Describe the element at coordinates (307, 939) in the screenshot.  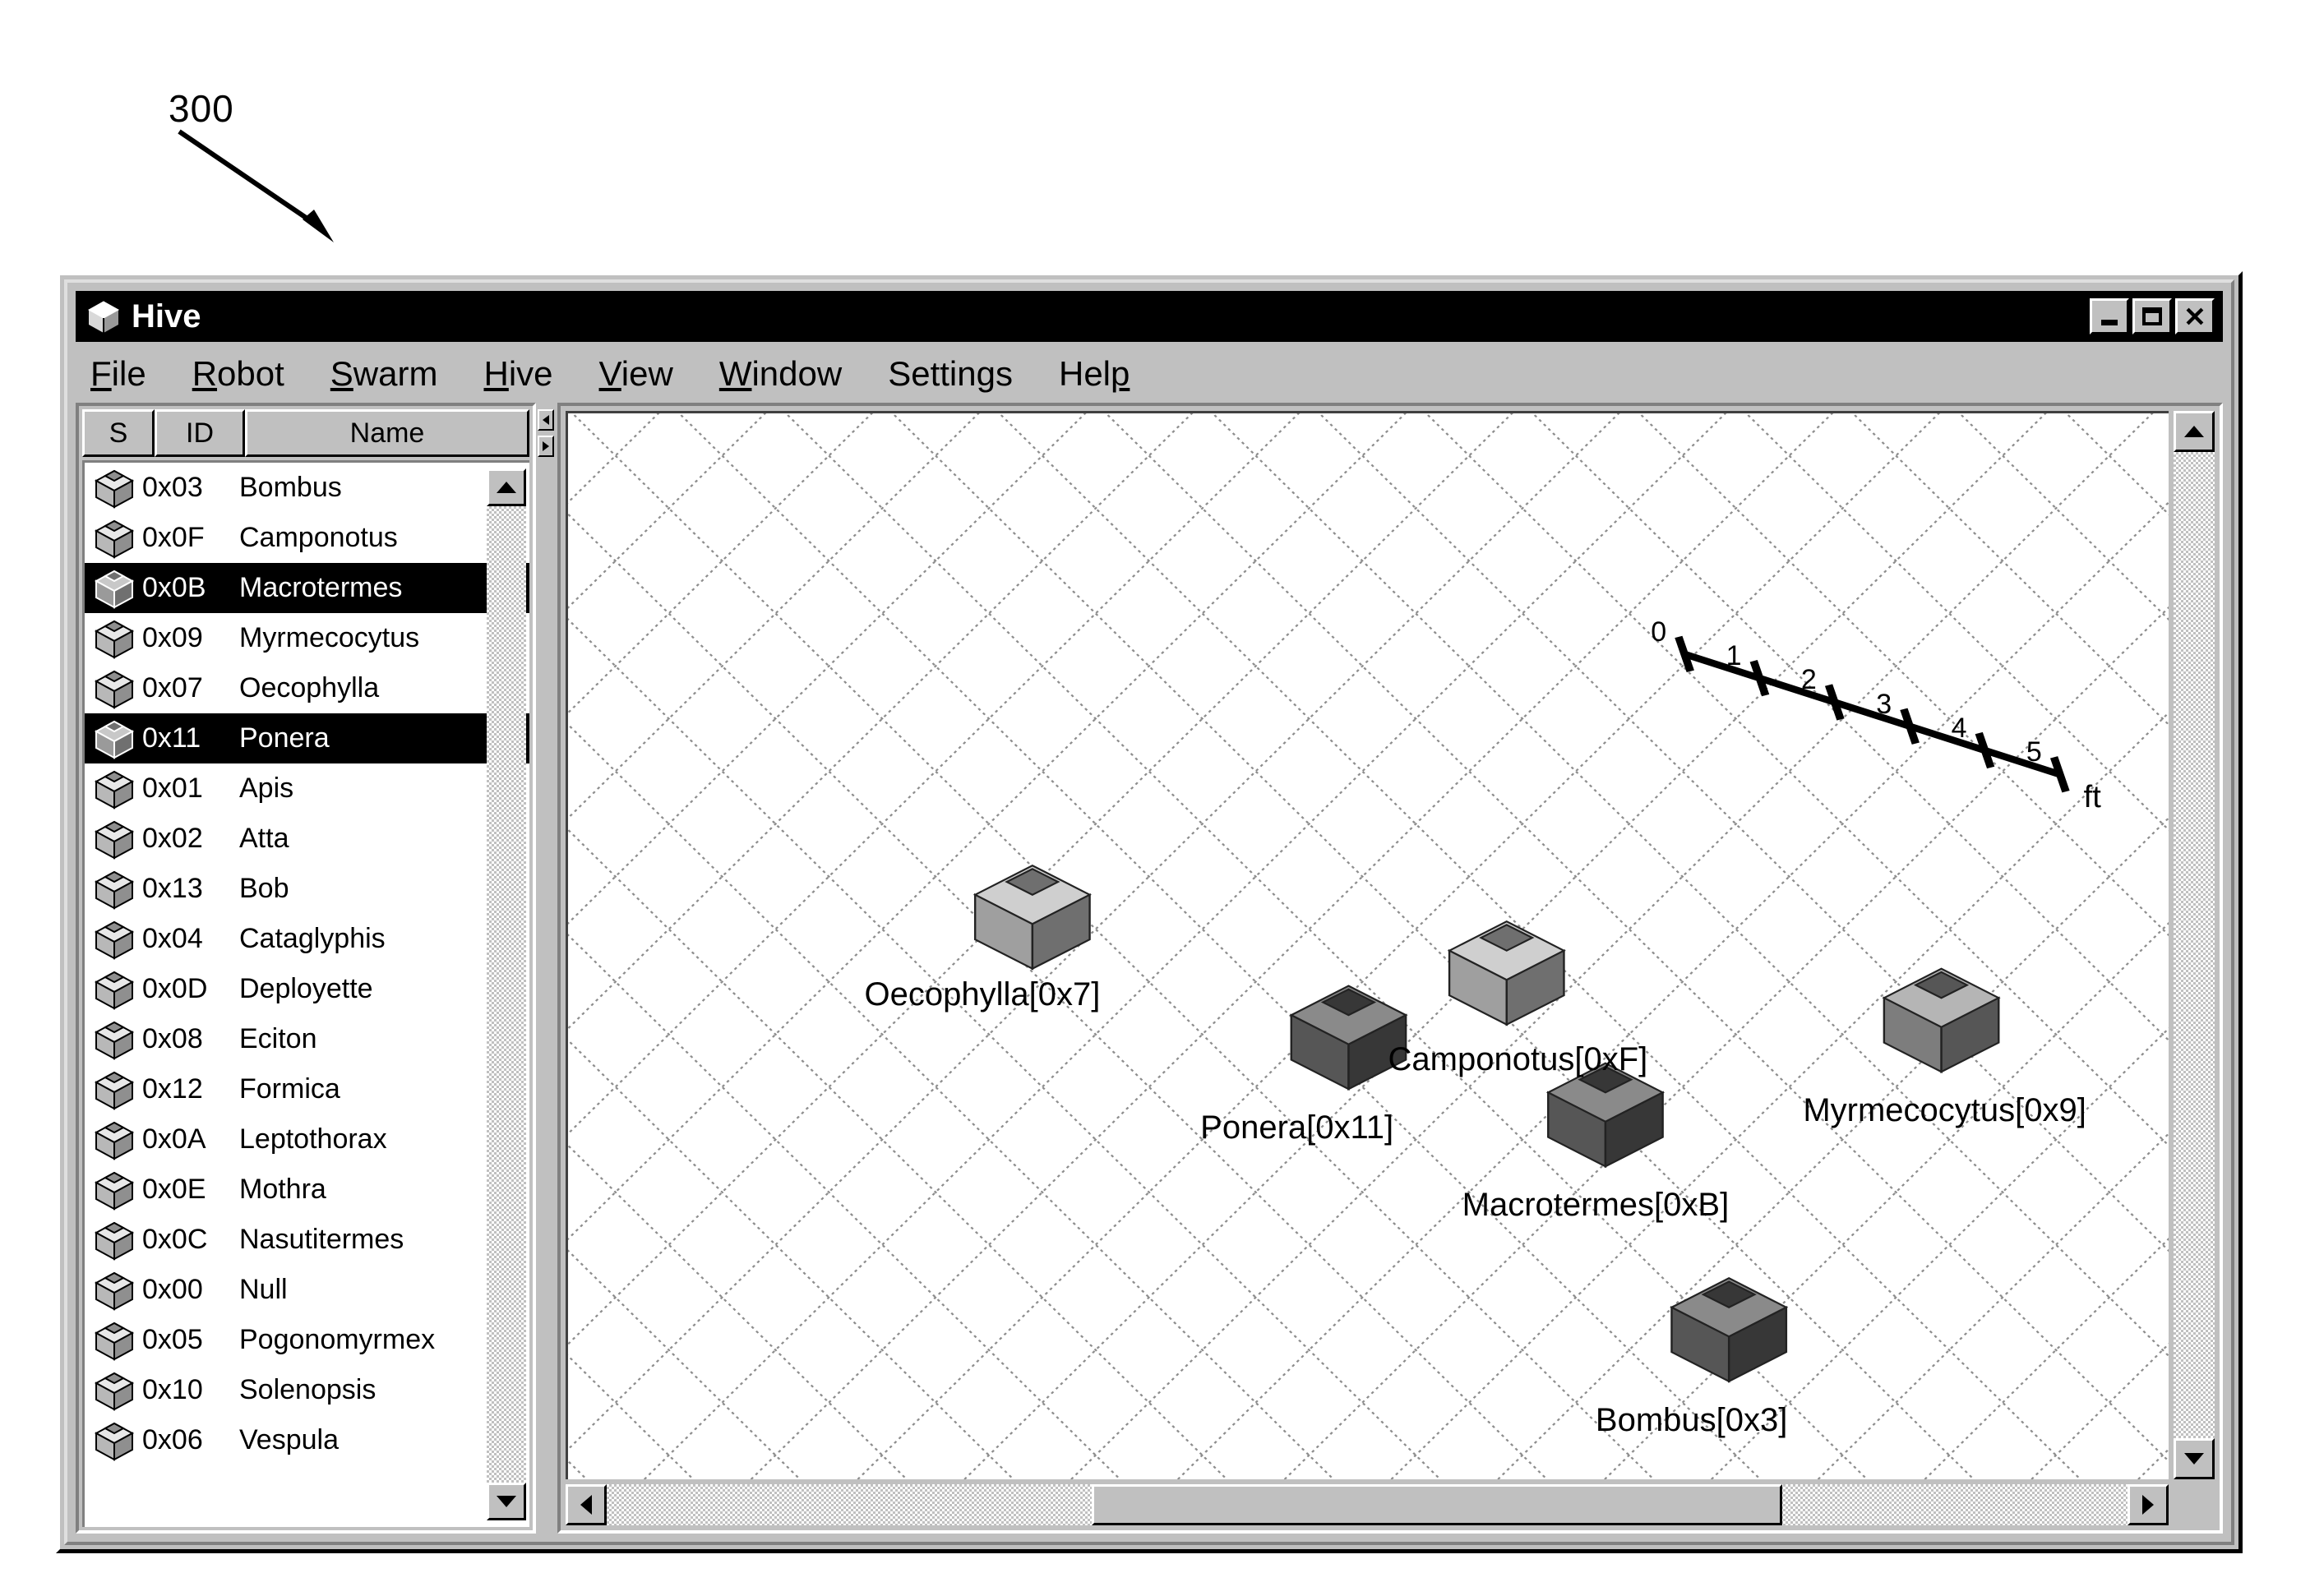
I see `robot-list-row: 0x04 Cataglyphis` at that location.